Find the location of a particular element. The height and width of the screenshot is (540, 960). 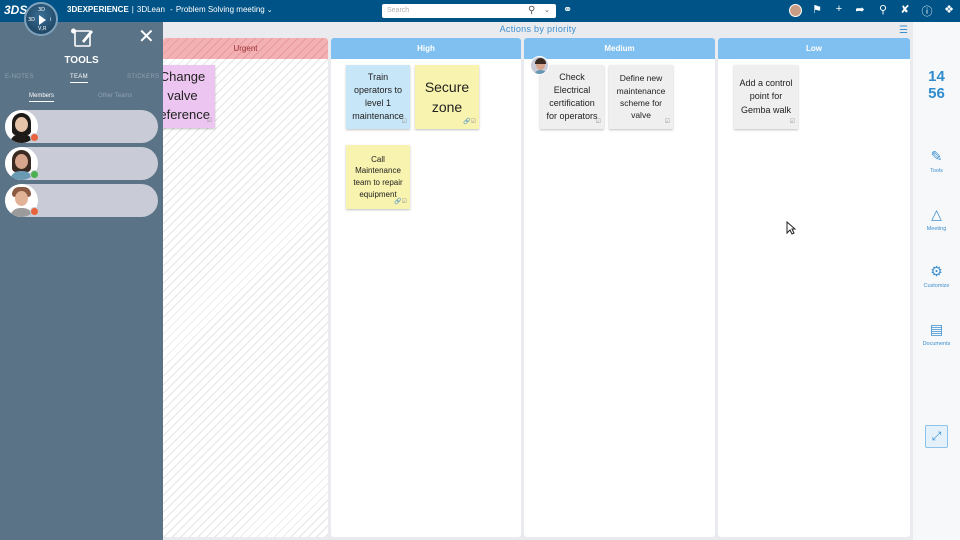

menu-icon: ☰ is located at coordinates (903, 30).